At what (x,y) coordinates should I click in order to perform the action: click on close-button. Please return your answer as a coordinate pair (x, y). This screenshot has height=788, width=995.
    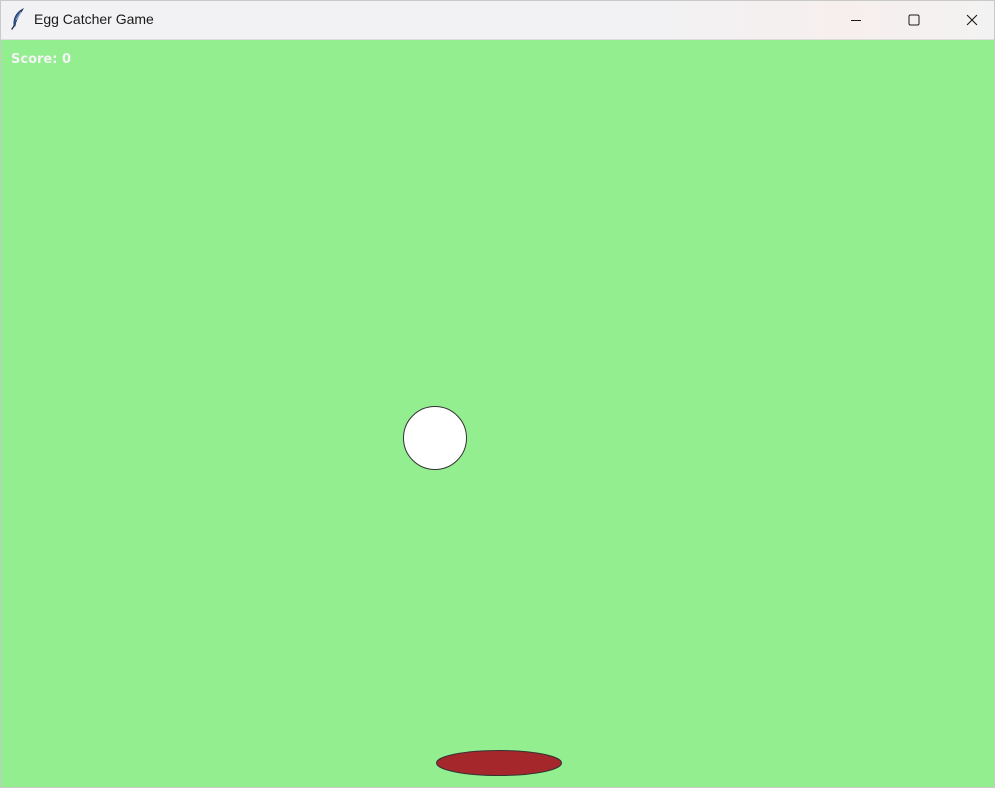
    Looking at the image, I should click on (968, 20).